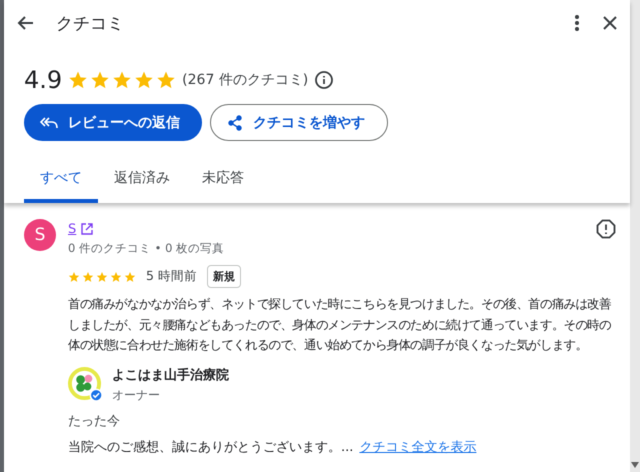 This screenshot has width=640, height=472. What do you see at coordinates (223, 183) in the screenshot?
I see `tab: 未応答` at bounding box center [223, 183].